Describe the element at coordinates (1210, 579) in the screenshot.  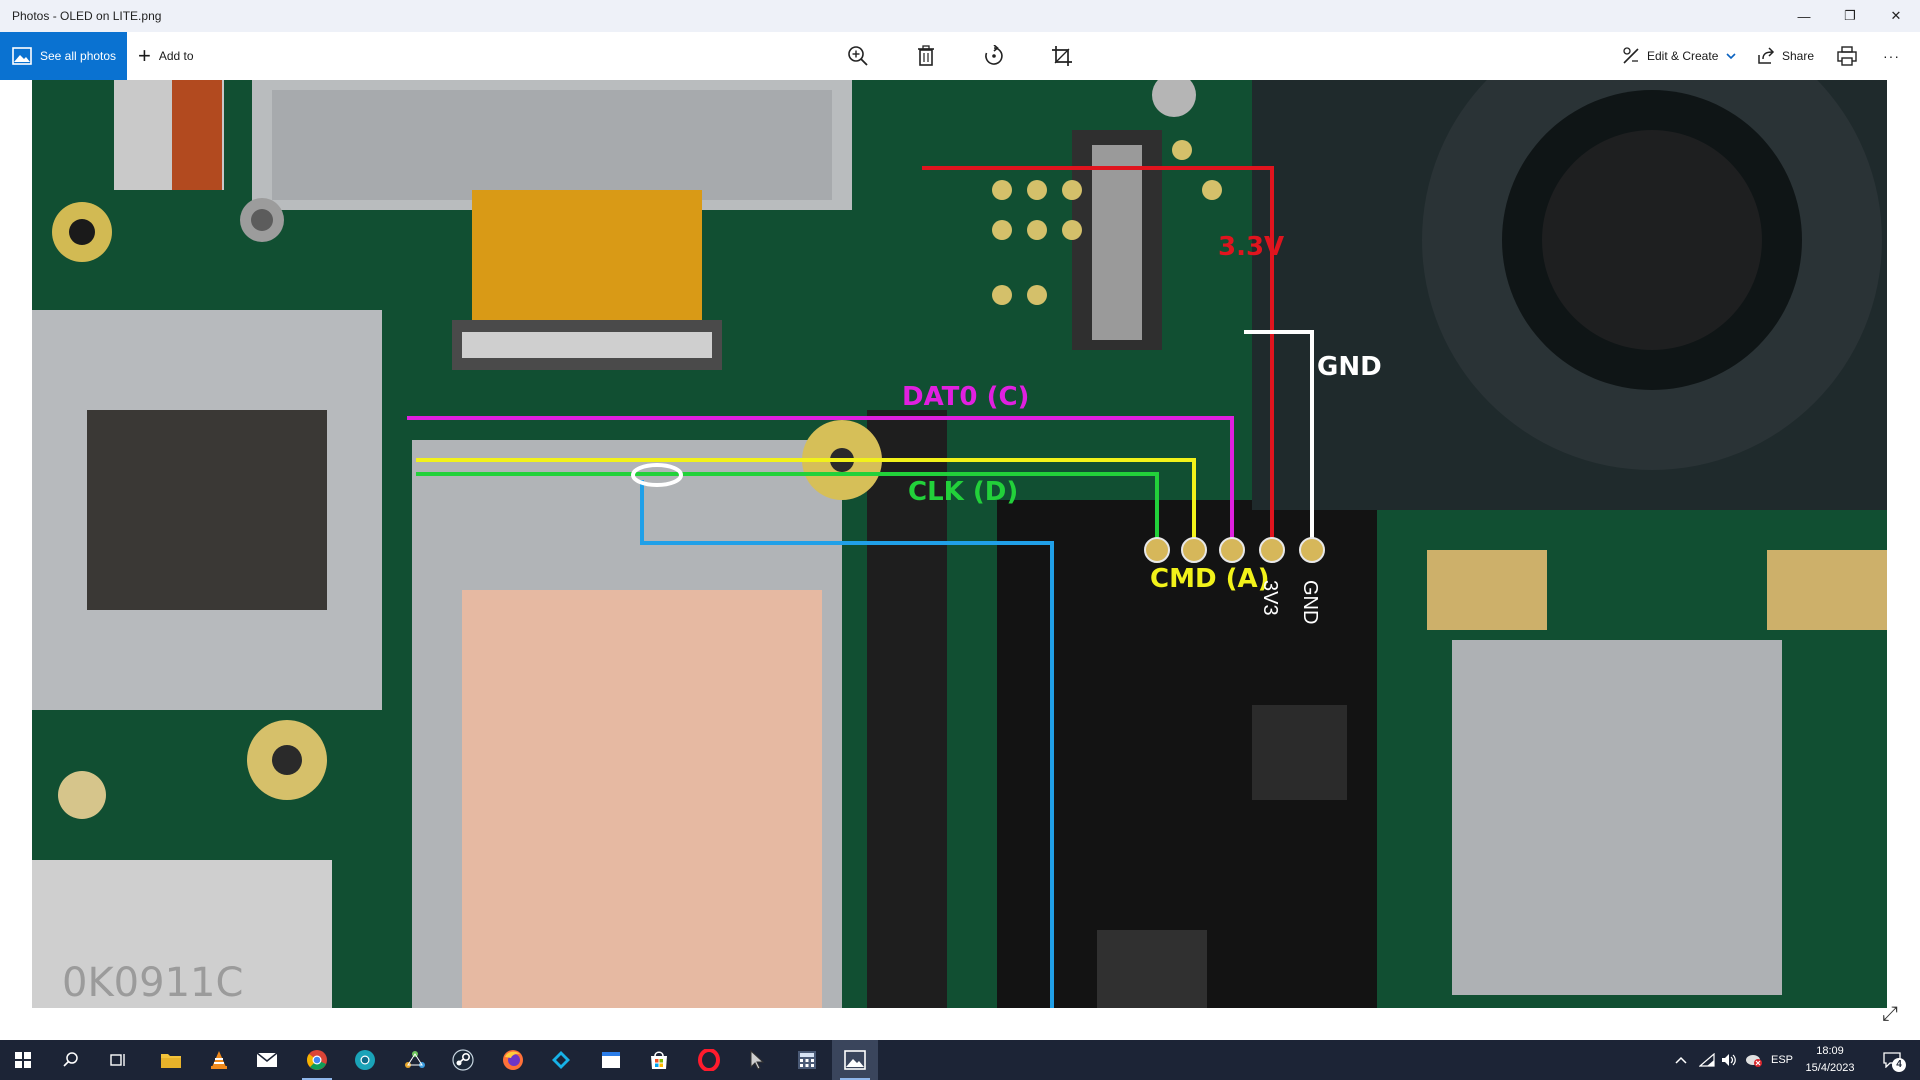
I see `label-cmd: CMD (A)` at that location.